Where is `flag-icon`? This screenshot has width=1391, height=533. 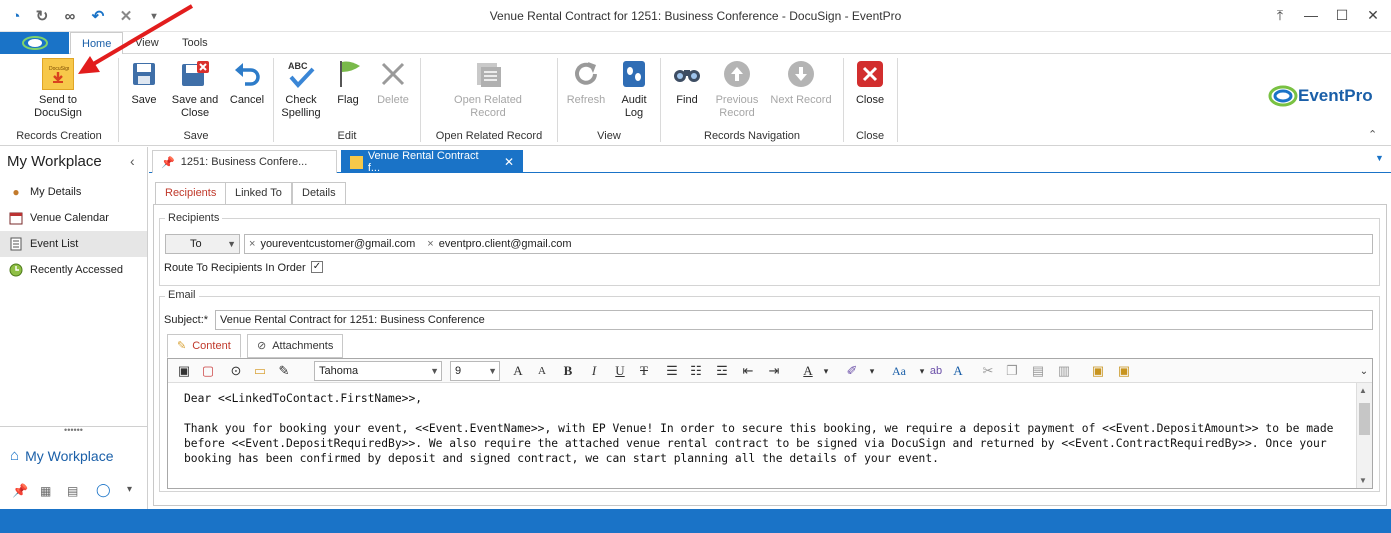 flag-icon is located at coordinates (348, 74).